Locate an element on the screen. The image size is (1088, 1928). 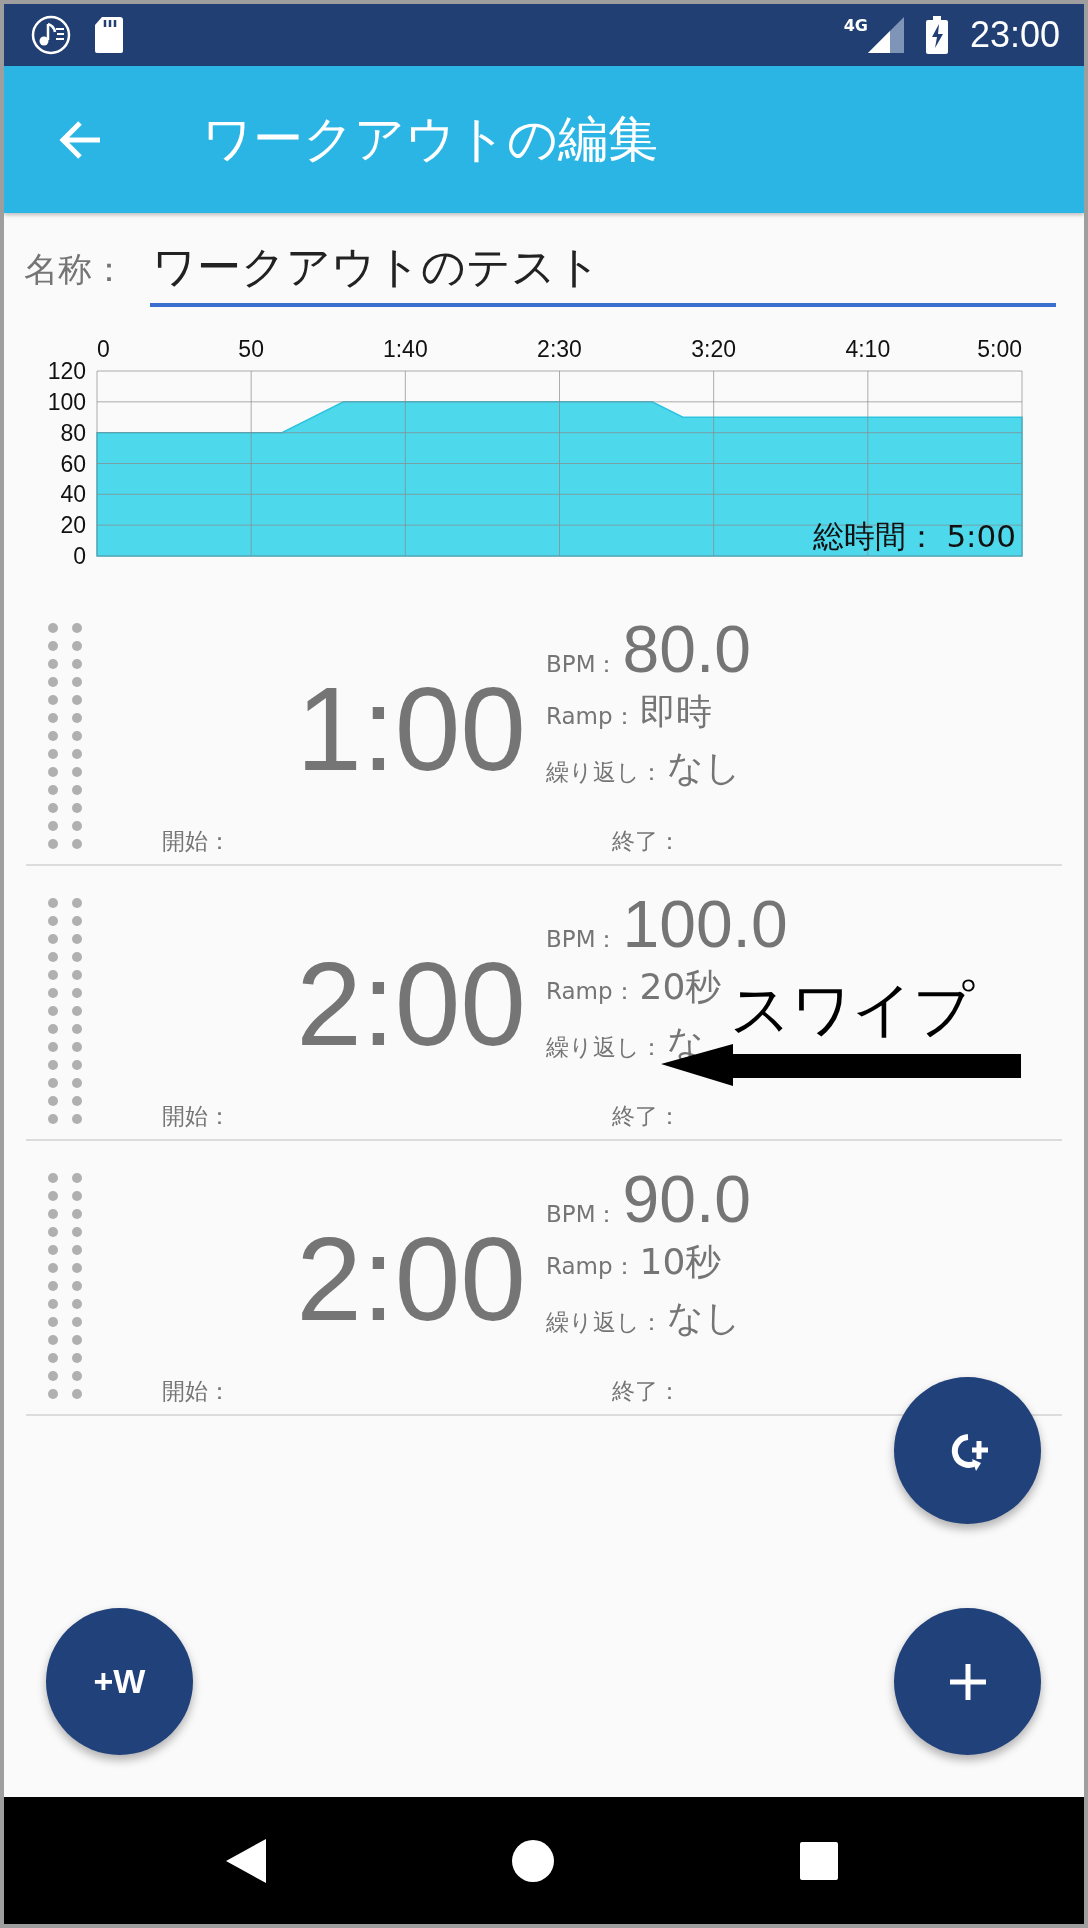
x-tick-label: 50 is located at coordinates (251, 349).